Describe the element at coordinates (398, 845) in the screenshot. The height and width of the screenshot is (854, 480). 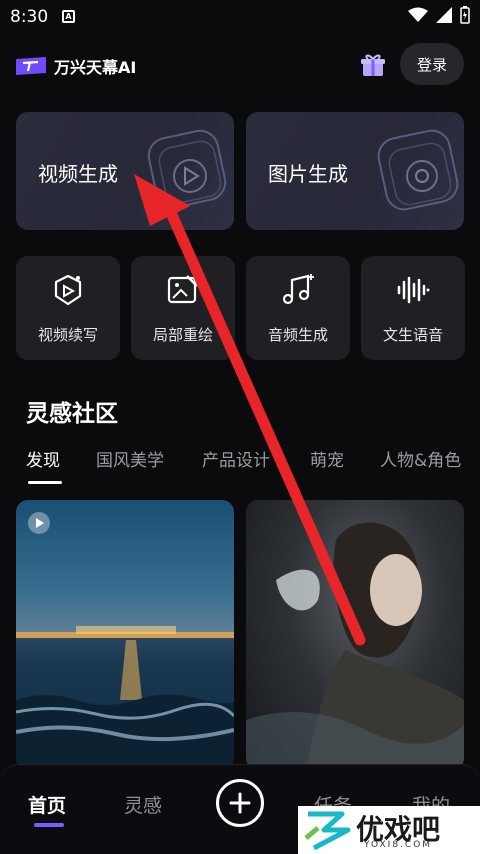
I see `watermark-url: YOXI8.COM` at that location.